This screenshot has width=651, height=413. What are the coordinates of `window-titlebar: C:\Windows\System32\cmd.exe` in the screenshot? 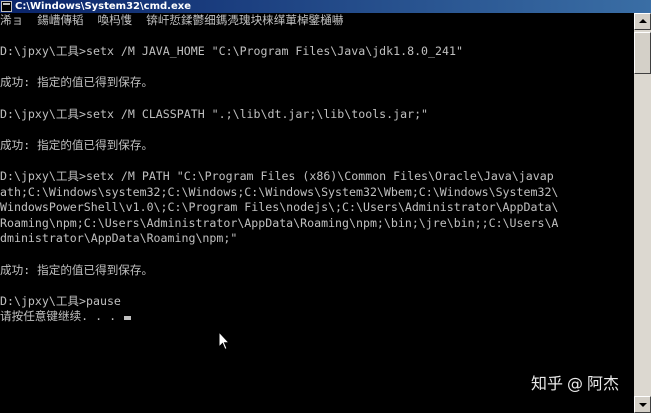 It's located at (325, 6).